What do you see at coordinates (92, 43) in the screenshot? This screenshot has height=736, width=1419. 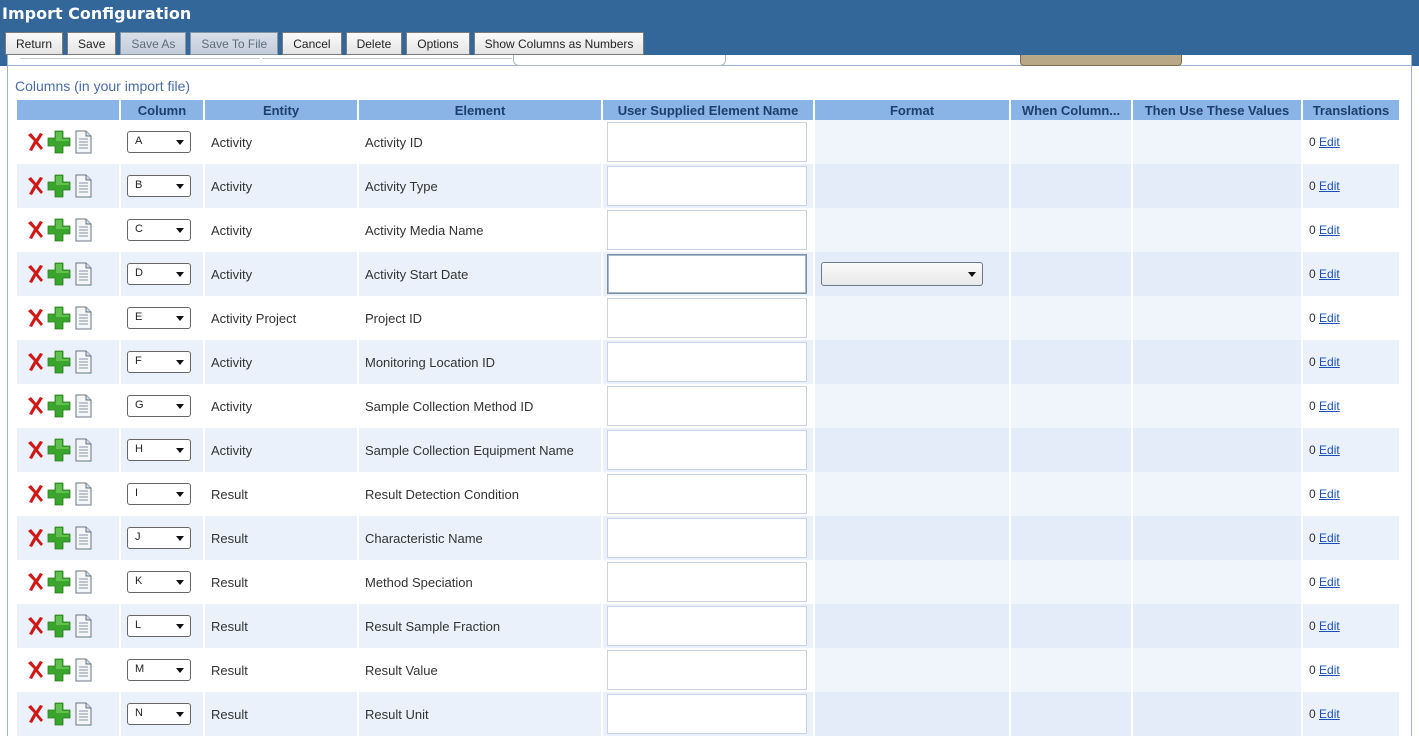 I see `save-button: Save` at bounding box center [92, 43].